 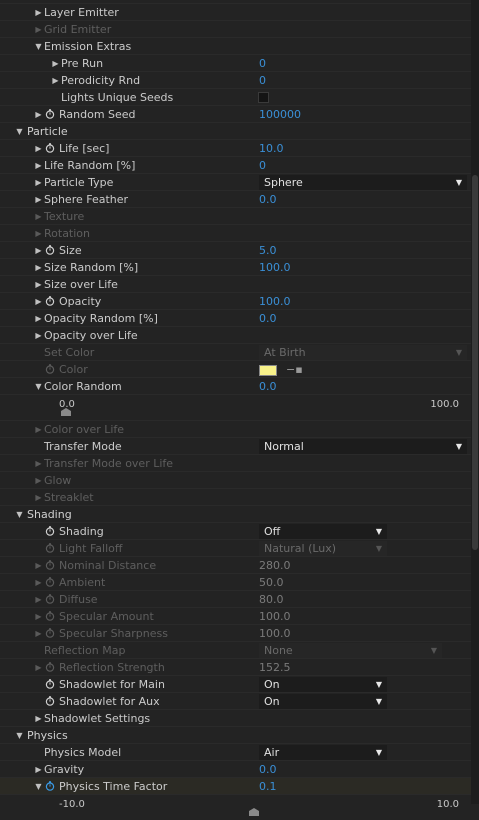 What do you see at coordinates (235, 198) in the screenshot?
I see `property-row-sphere-feather: ▶ Sphere Feather 0.0` at bounding box center [235, 198].